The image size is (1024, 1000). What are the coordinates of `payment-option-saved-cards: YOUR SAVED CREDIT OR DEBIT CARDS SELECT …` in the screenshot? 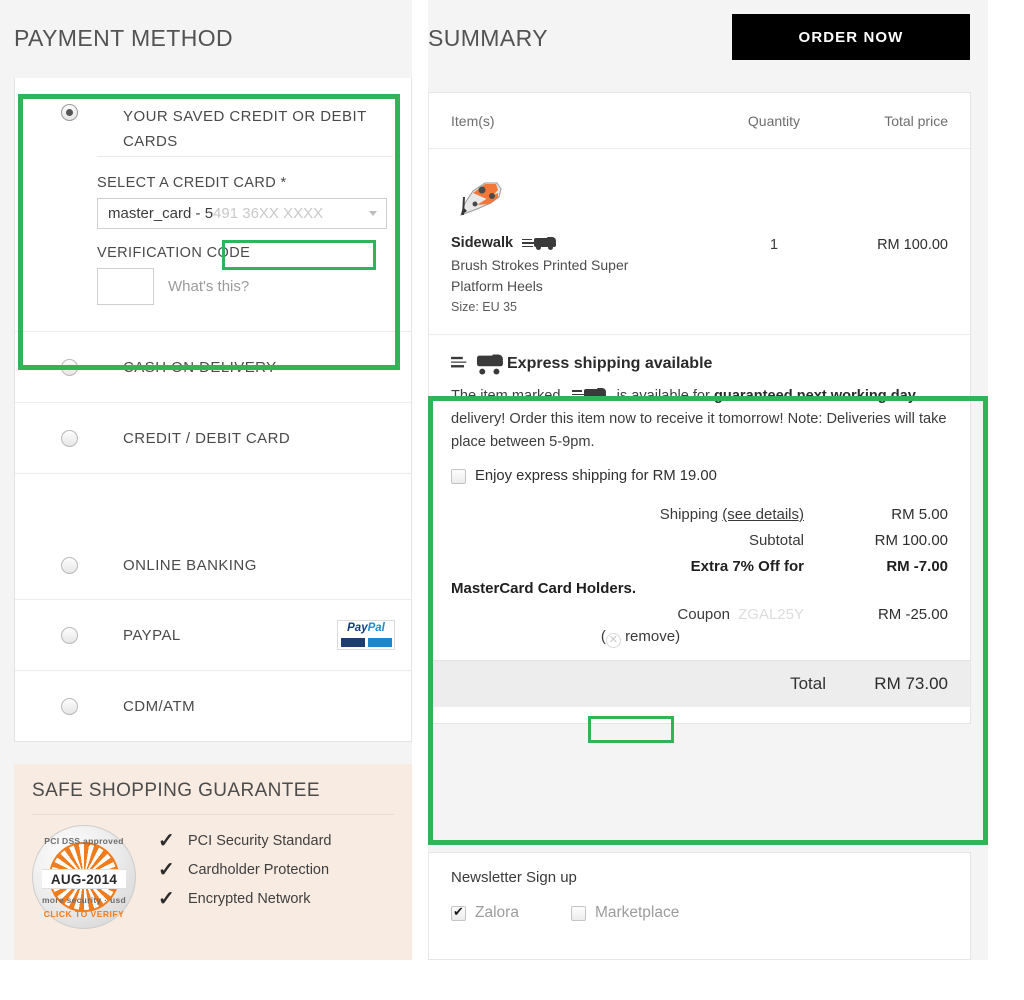 It's located at (213, 205).